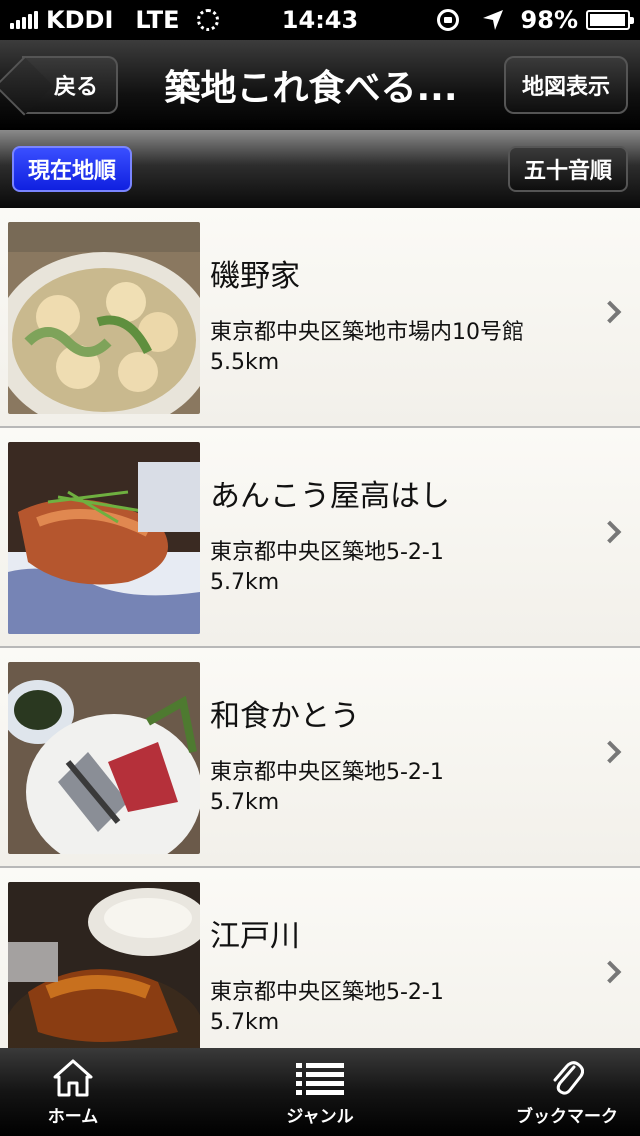  Describe the element at coordinates (320, 1078) in the screenshot. I see `list-icon` at that location.